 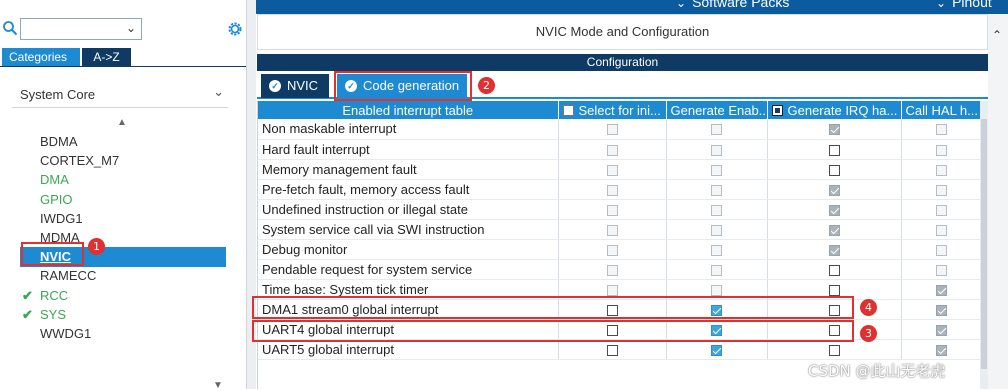 What do you see at coordinates (53, 314) in the screenshot?
I see `peripheral-label: SYS` at bounding box center [53, 314].